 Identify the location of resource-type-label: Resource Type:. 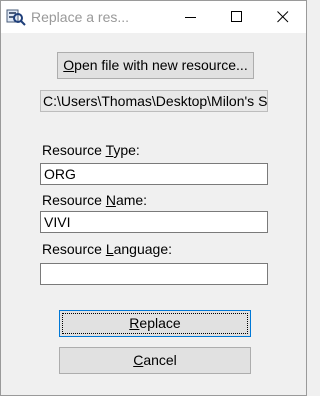
(91, 150).